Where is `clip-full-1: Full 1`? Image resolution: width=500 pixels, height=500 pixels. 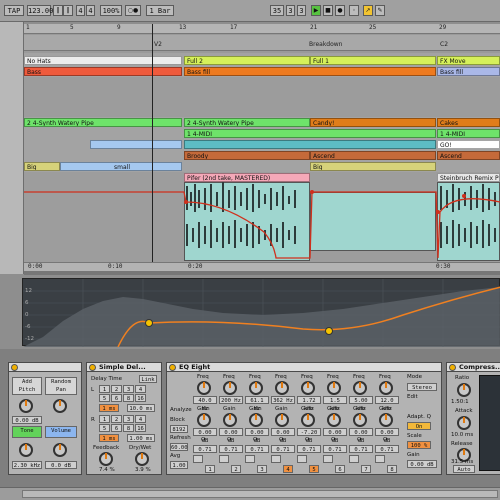
clip-full-1: Full 1 is located at coordinates (373, 60).